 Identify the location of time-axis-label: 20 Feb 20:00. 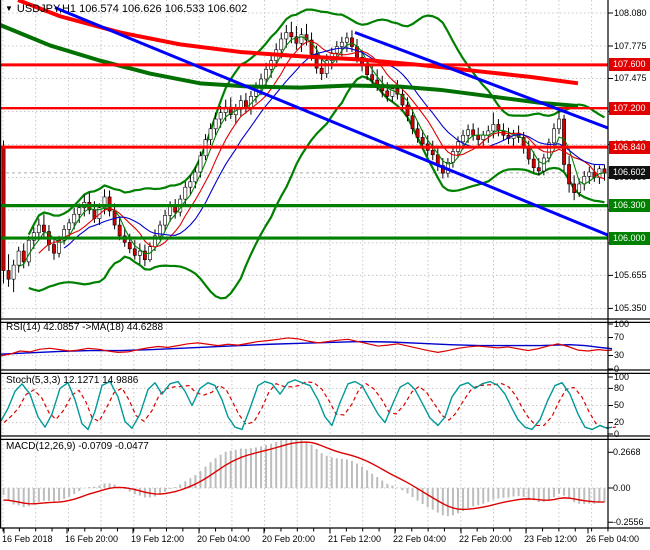
(289, 539).